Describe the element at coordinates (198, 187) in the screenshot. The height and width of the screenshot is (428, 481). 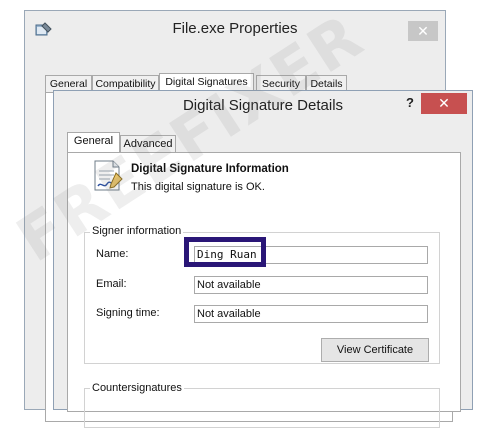
I see `signature-status-text: This digital signature is OK.` at that location.